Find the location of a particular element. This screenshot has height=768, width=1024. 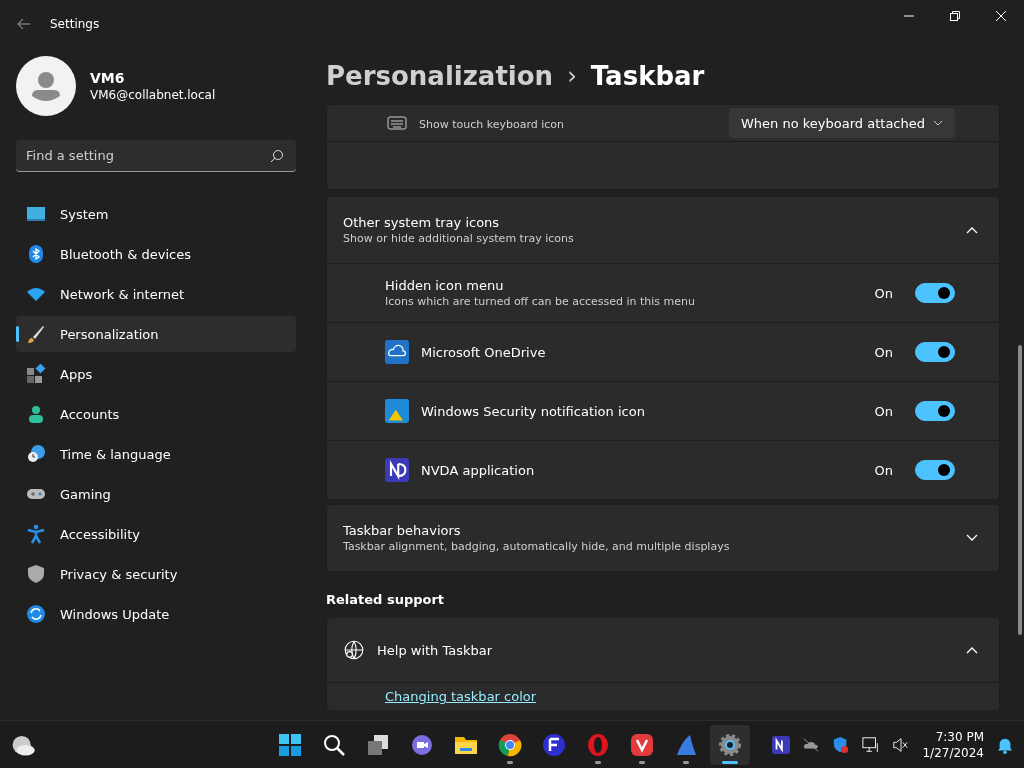

accessibility-icon is located at coordinates (36, 534).